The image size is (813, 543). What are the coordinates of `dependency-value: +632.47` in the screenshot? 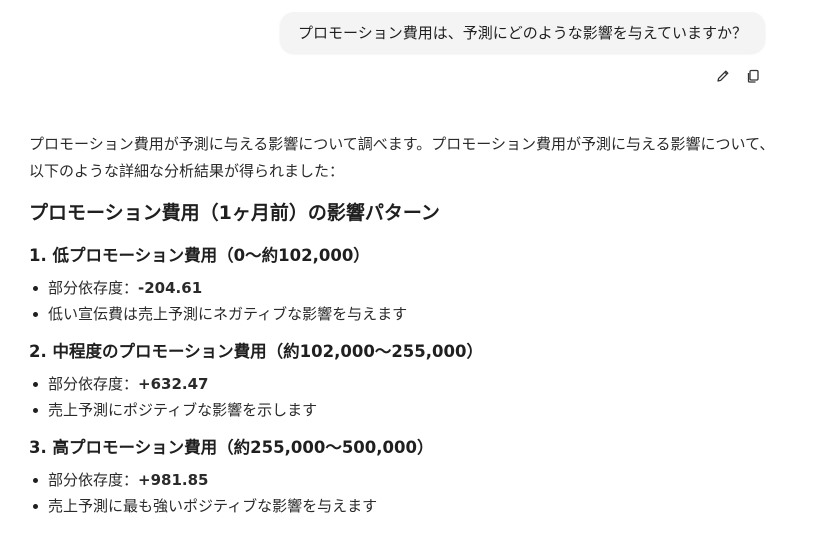 It's located at (173, 384).